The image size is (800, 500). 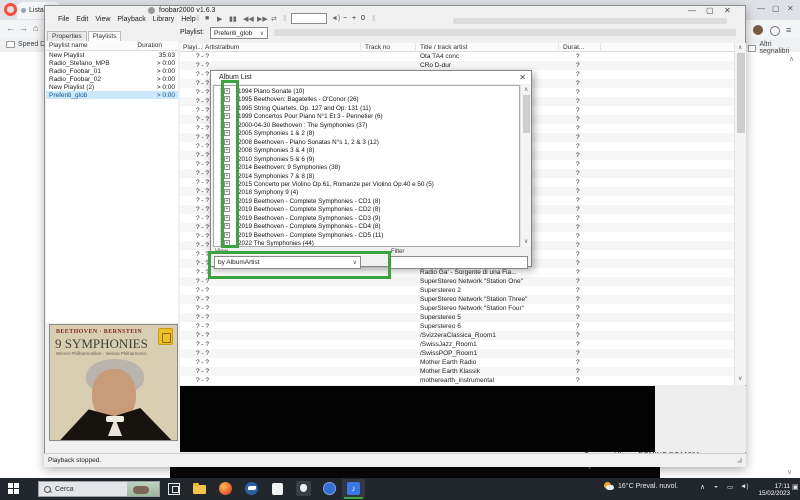 I want to click on tree-item: 2022 The Symphonies (44), so click(x=276, y=243).